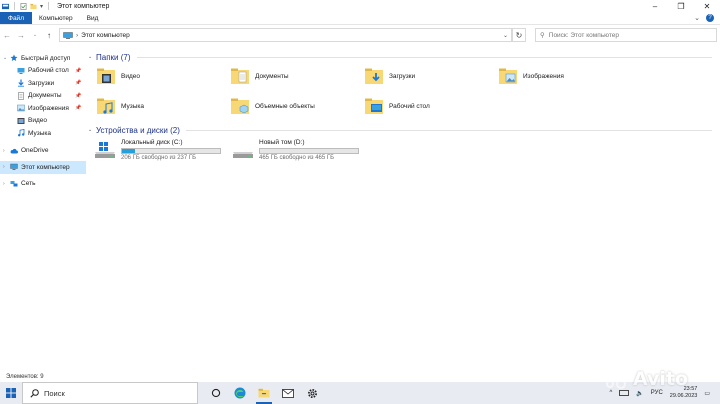 This screenshot has width=720, height=404. What do you see at coordinates (49, 35) in the screenshot?
I see `up-arrow-icon: ↑` at bounding box center [49, 35].